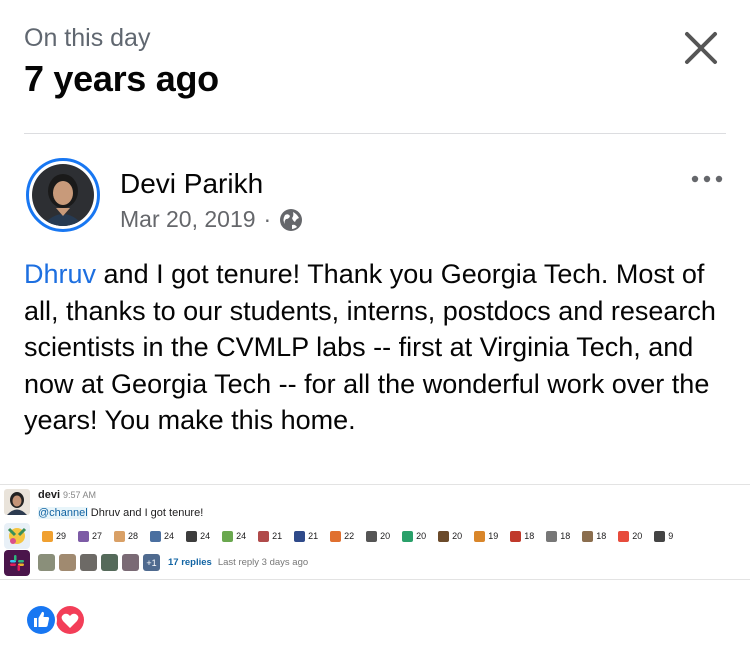  I want to click on slack-sender: devi 9:57 AM, so click(67, 495).